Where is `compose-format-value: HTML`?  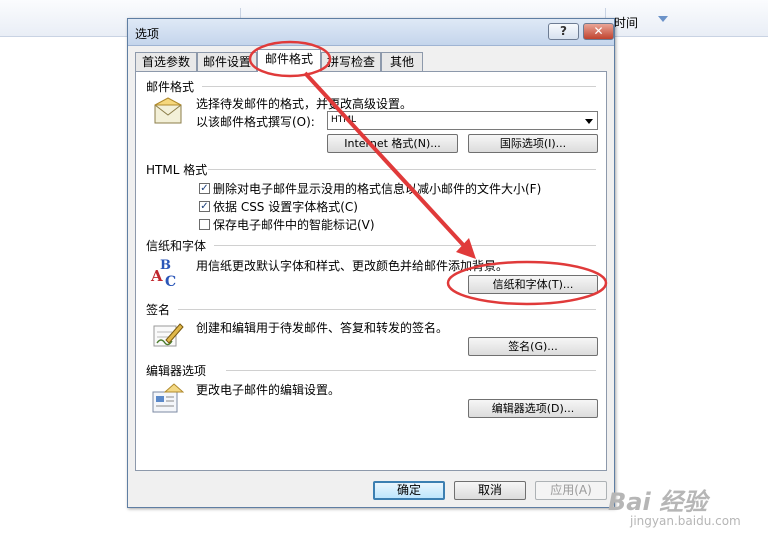
compose-format-value: HTML is located at coordinates (344, 120).